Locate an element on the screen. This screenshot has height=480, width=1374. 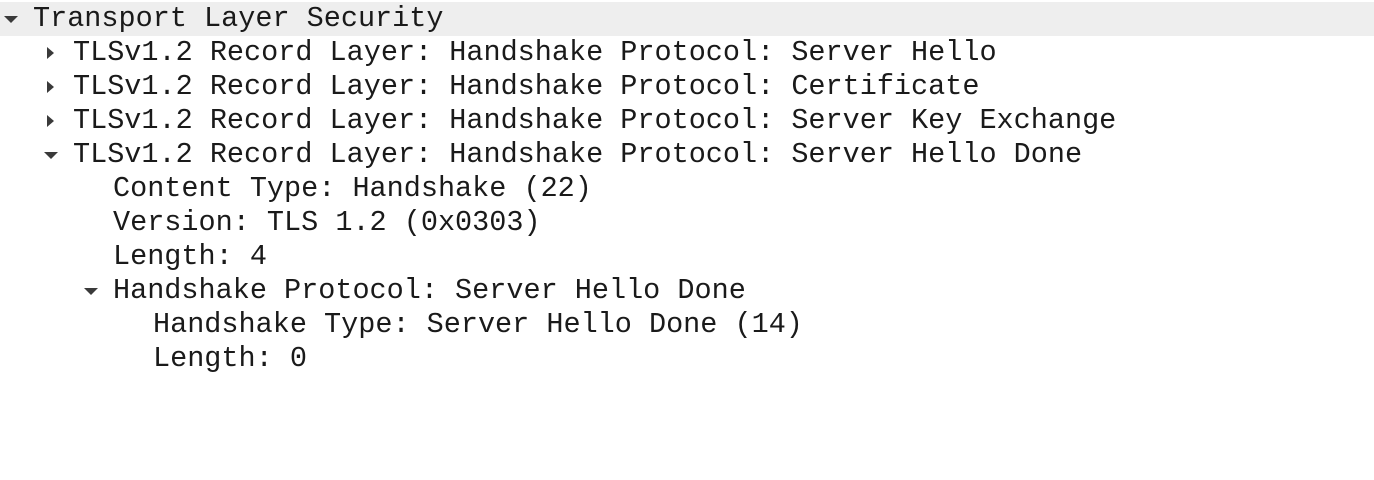
tree-leaf-content-type: Content Type: Handshake (22) is located at coordinates (687, 189).